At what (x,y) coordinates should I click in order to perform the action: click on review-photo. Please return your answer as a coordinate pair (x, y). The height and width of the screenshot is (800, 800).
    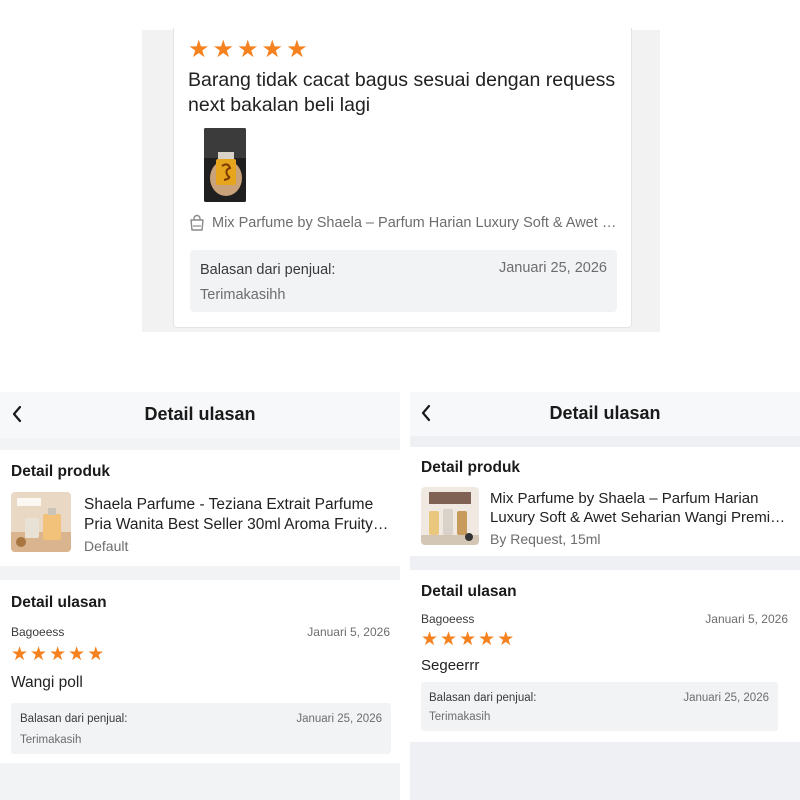
    Looking at the image, I should click on (225, 165).